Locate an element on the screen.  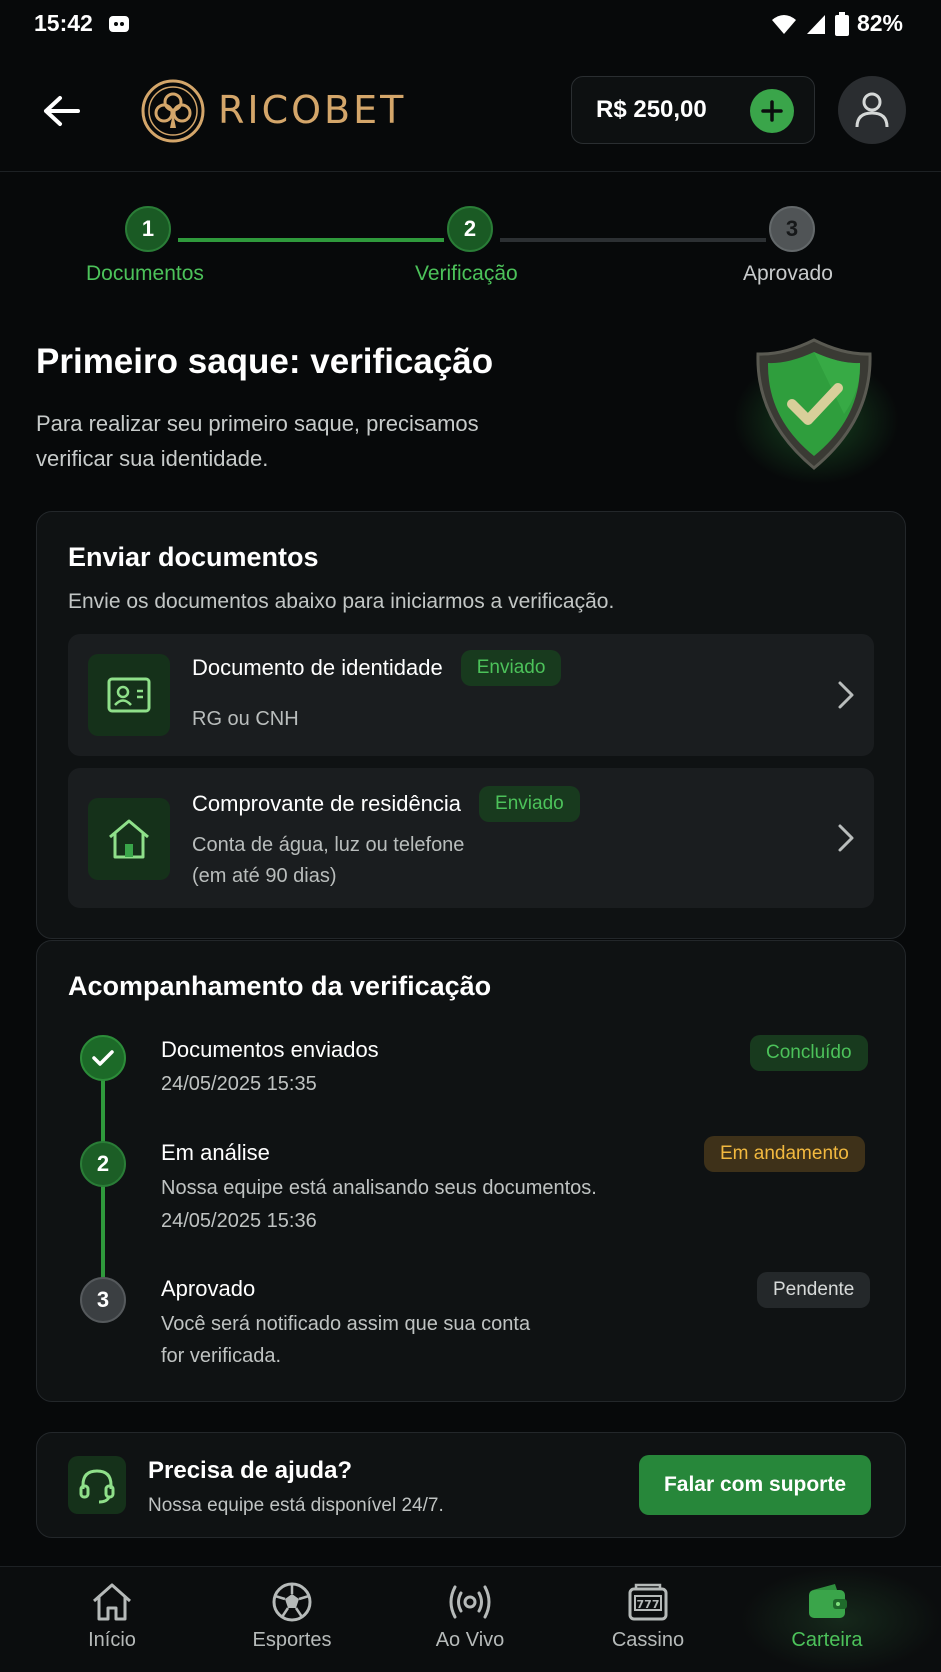
balance-display: R$ 250,00 is located at coordinates (693, 110).